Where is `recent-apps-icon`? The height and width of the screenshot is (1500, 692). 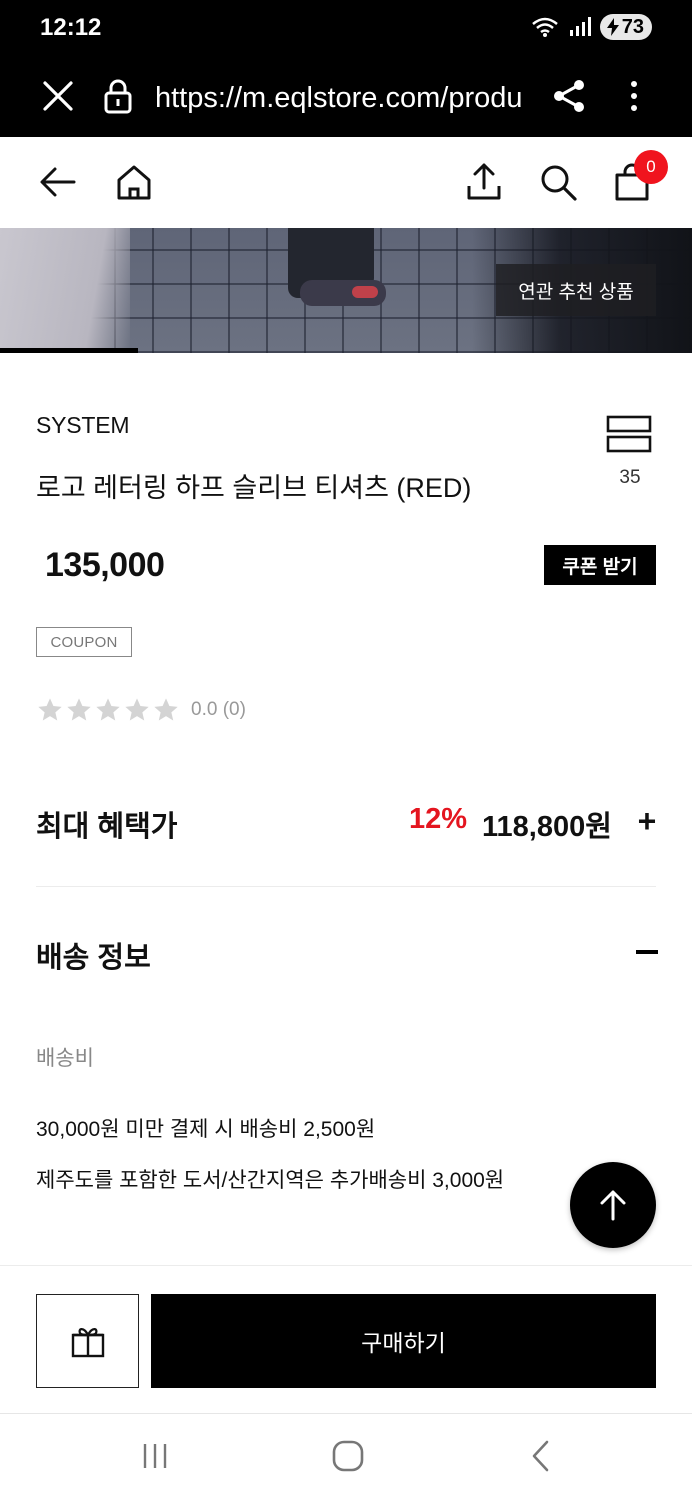
recent-apps-icon is located at coordinates (155, 1456).